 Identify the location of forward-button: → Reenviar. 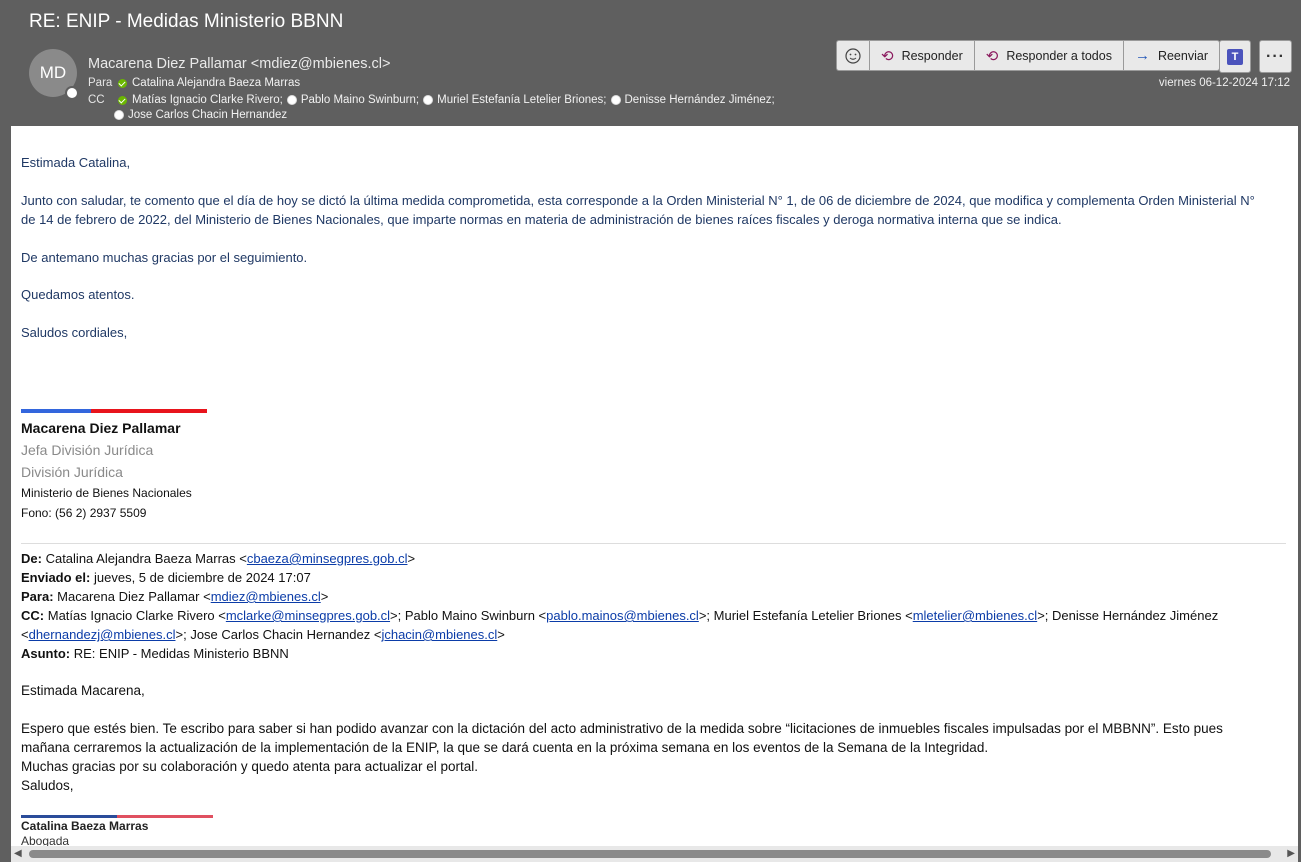
(1171, 55).